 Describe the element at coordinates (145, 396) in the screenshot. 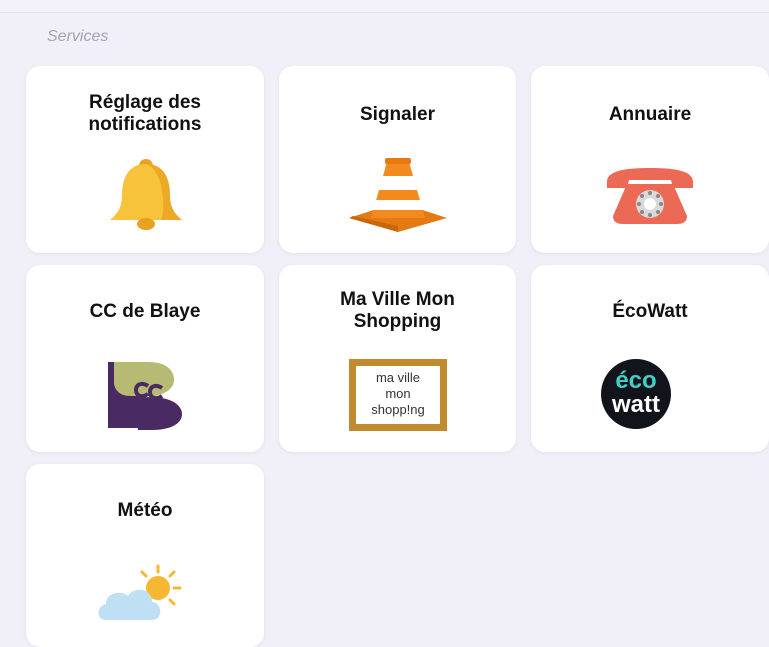

I see `cc-blaye-logo` at that location.